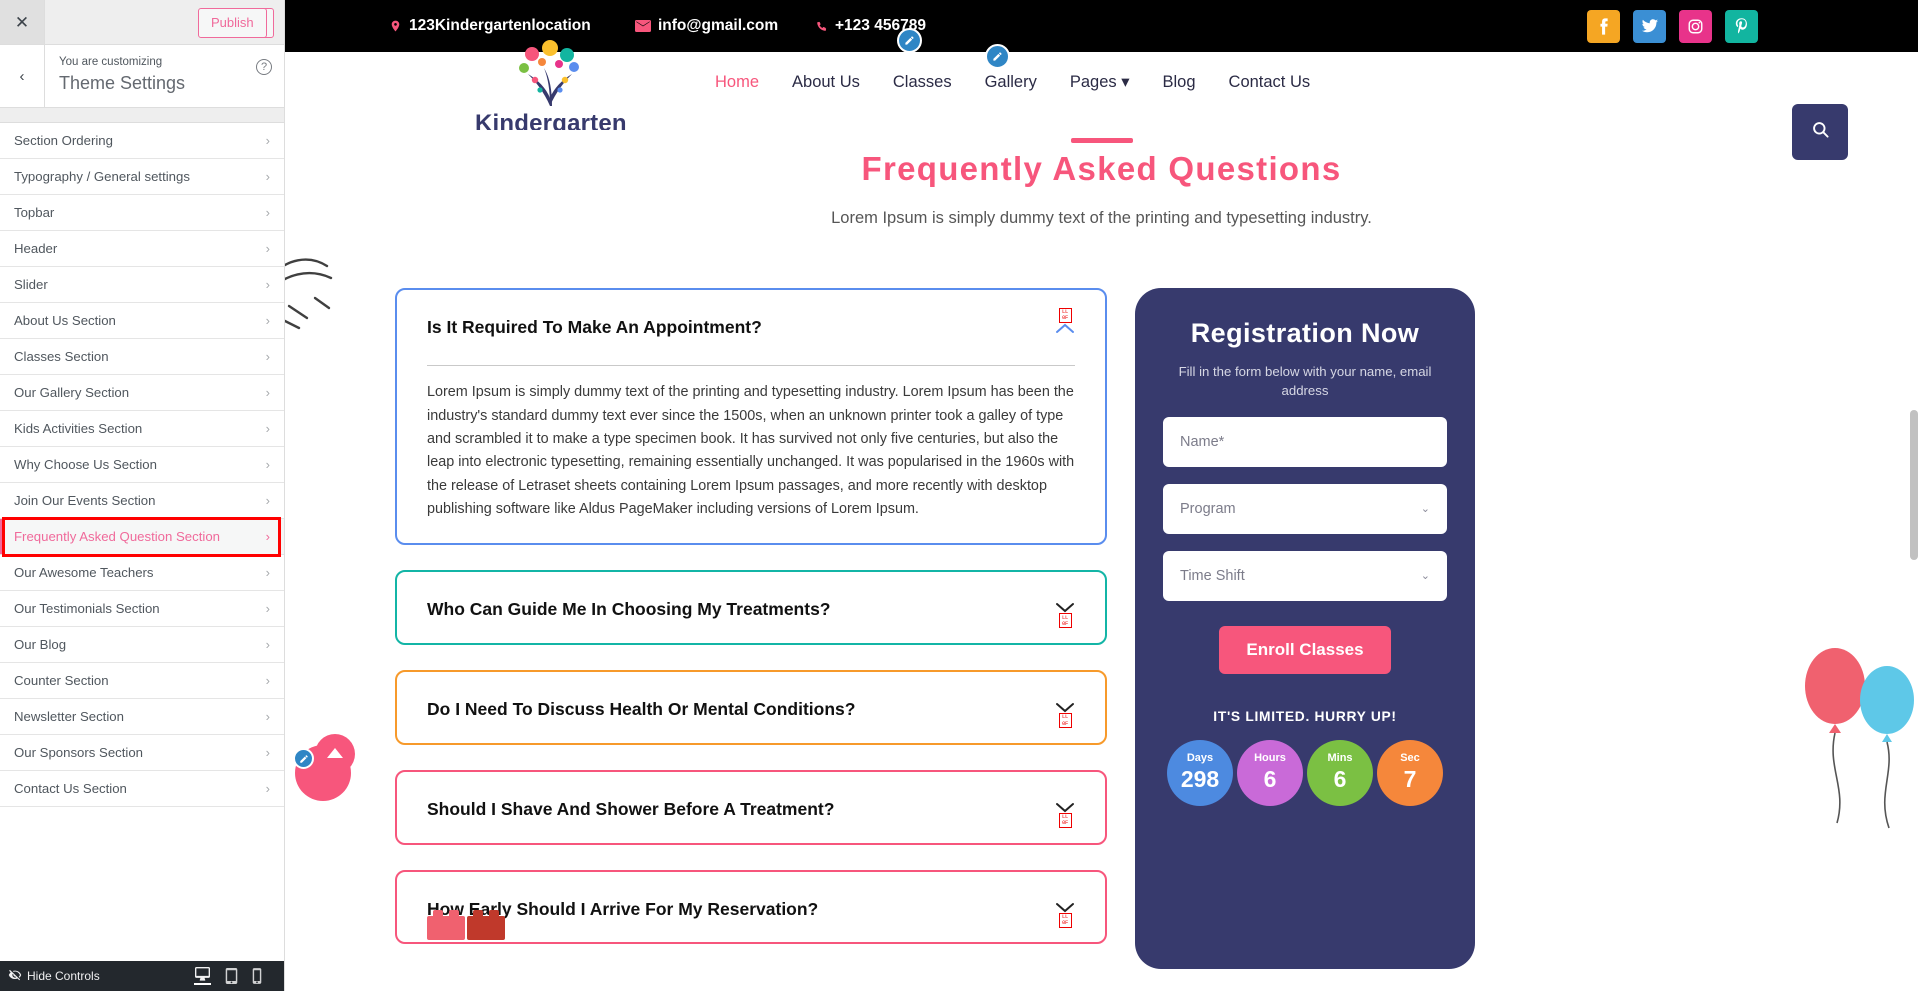 This screenshot has height=991, width=1918. I want to click on sidebar-item-typography-general-settings: Typography / General settings ›, so click(142, 177).